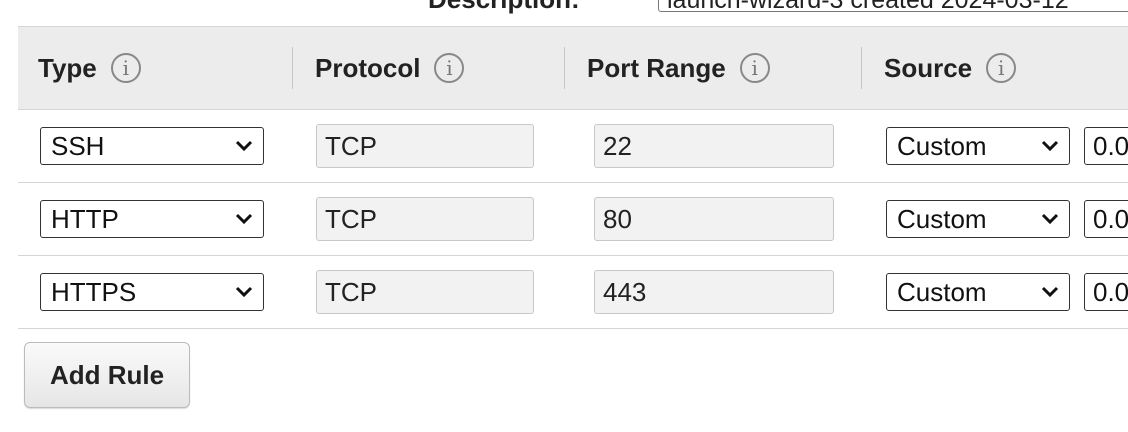 The width and height of the screenshot is (1128, 432). I want to click on header-type-label: Type, so click(67, 67).